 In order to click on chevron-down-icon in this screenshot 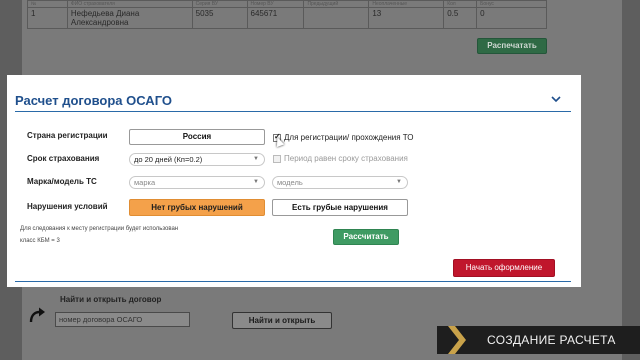, I will do `click(556, 100)`.